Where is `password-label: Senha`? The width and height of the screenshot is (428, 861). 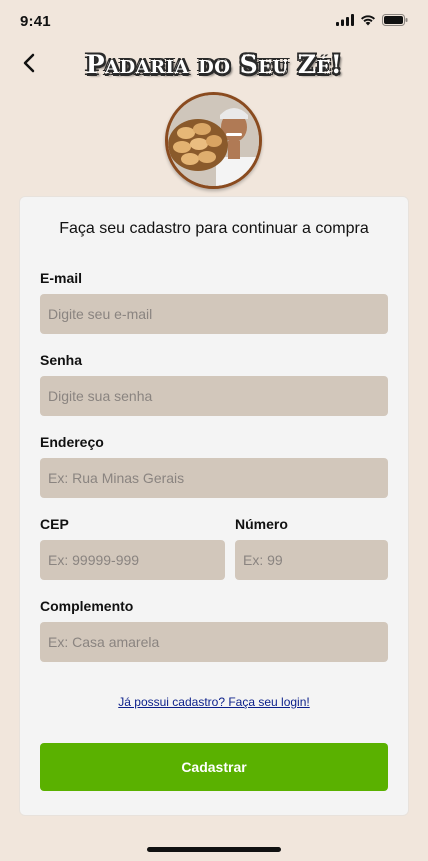
password-label: Senha is located at coordinates (61, 360).